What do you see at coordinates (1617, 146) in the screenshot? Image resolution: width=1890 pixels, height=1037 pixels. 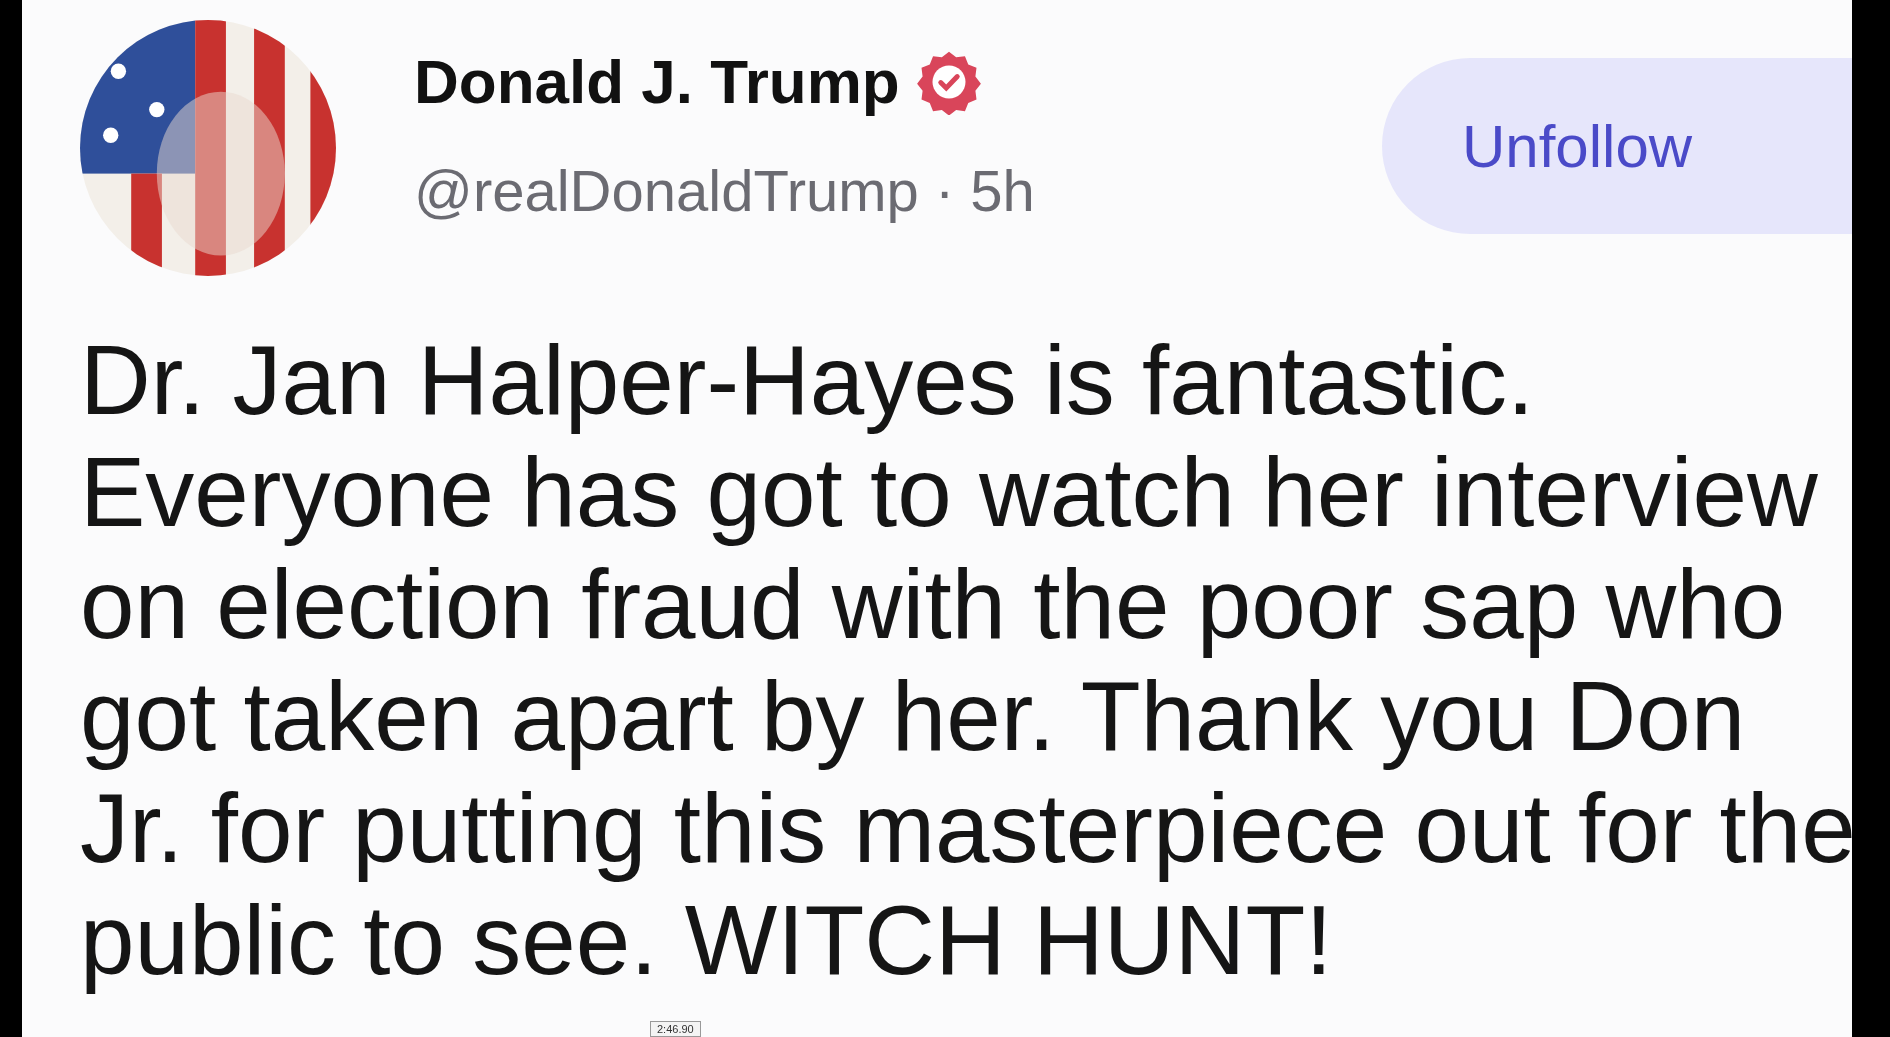 I see `unfollow-button: Unfollow` at bounding box center [1617, 146].